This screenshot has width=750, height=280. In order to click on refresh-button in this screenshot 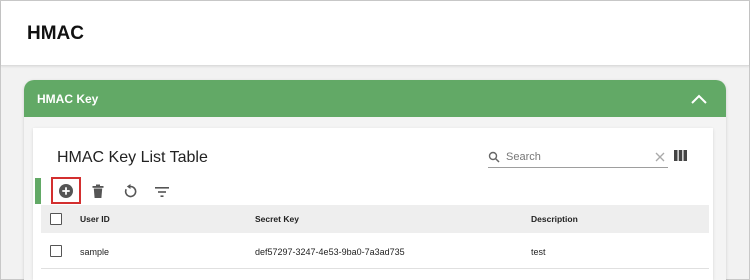, I will do `click(130, 191)`.